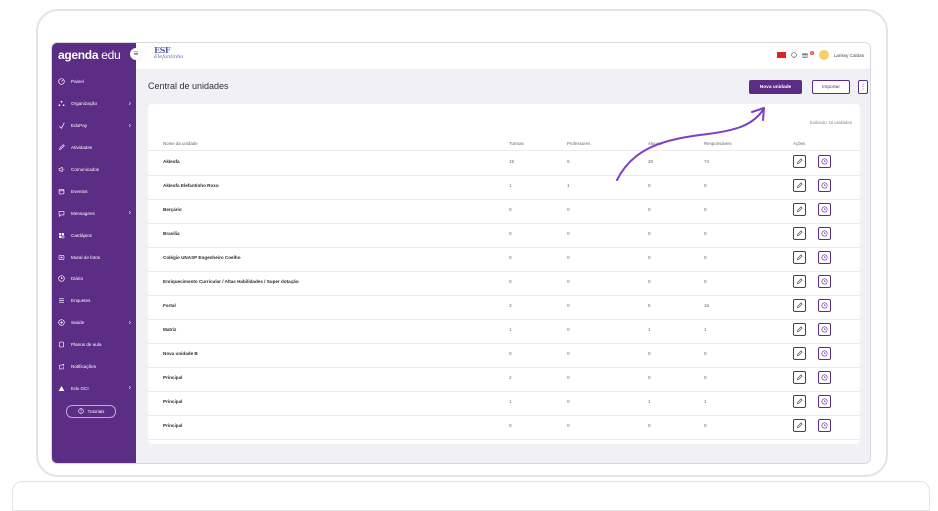 This screenshot has height=511, width=938. I want to click on megaphone-icon, so click(61, 169).